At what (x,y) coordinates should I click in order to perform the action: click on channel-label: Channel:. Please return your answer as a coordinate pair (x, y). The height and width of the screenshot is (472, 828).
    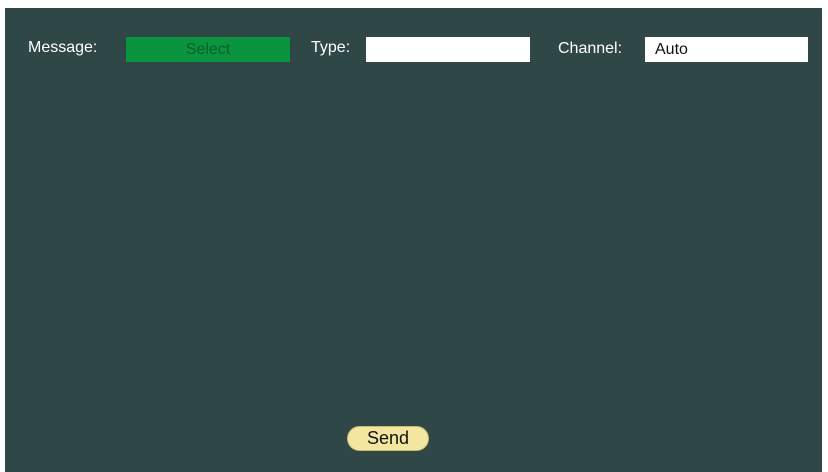
    Looking at the image, I should click on (590, 48).